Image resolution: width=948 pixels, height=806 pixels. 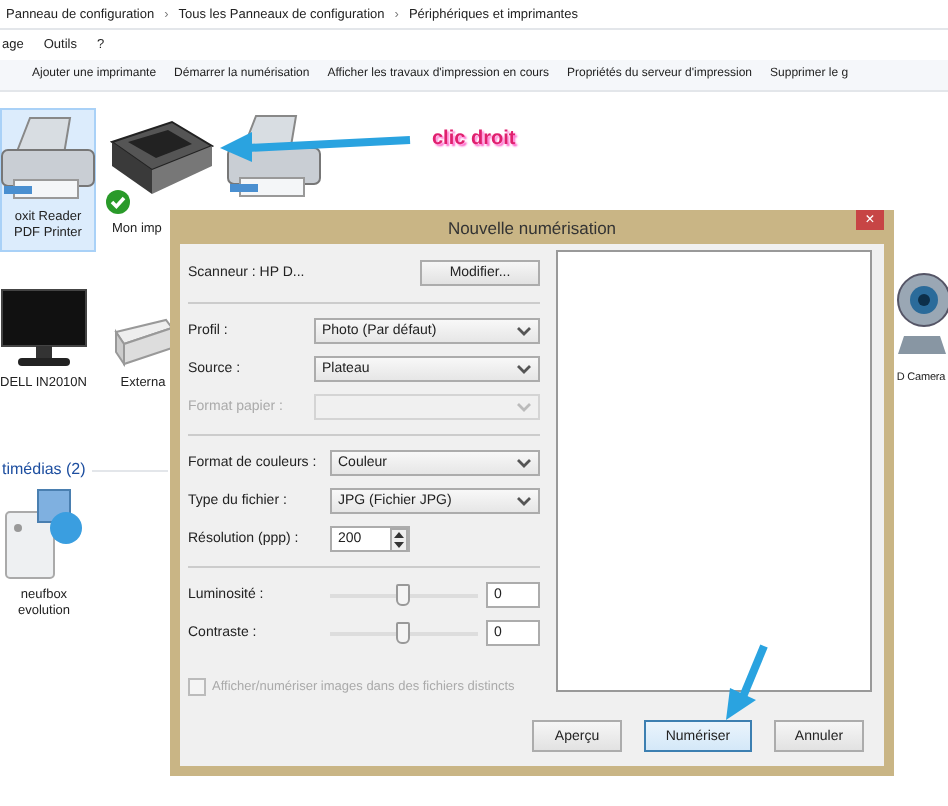 I want to click on webcam-icon, so click(x=921, y=312).